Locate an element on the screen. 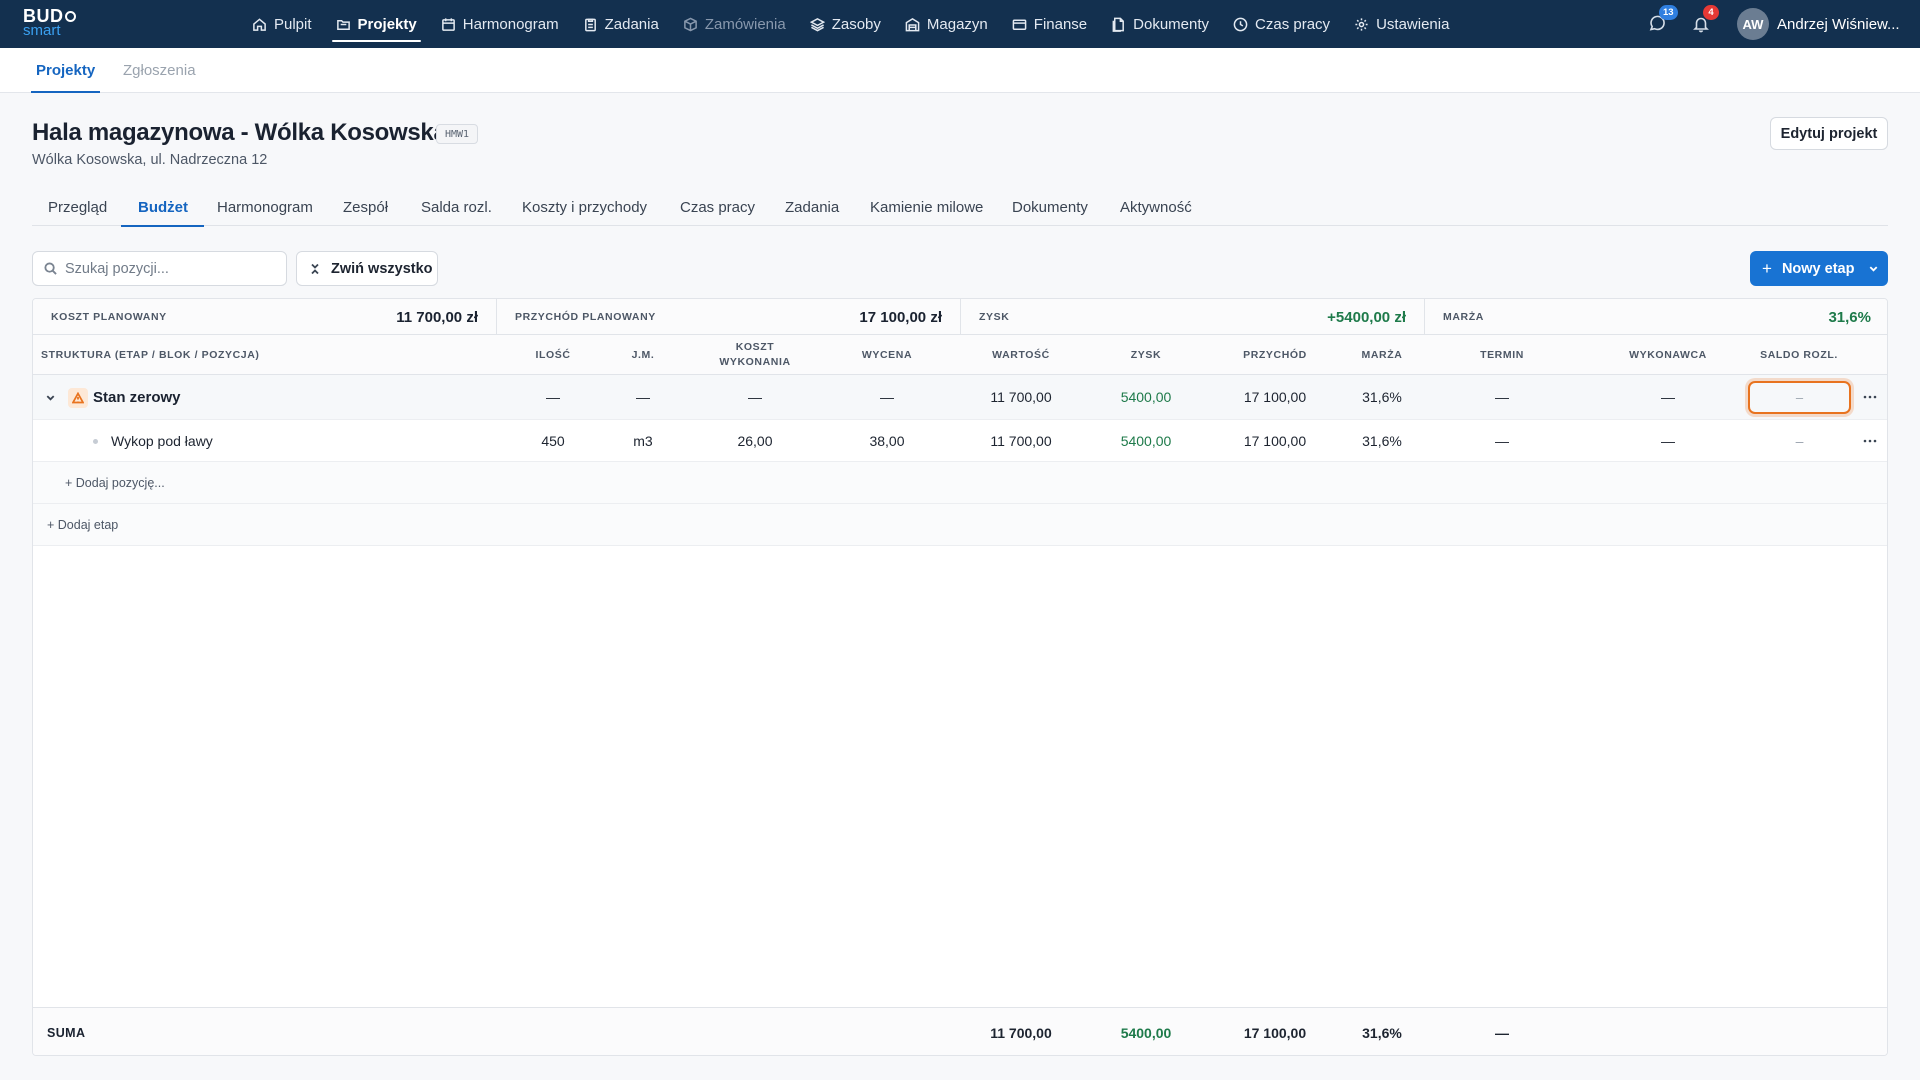  stage-more-button is located at coordinates (1870, 397).